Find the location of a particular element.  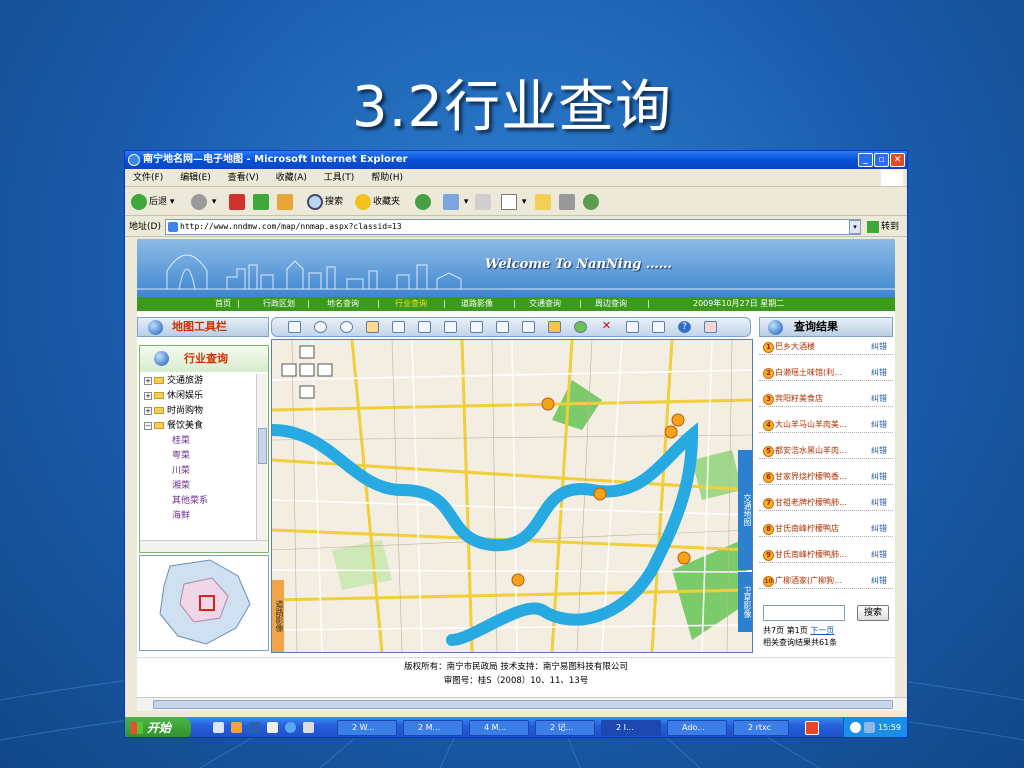

menu-edit: 编辑(E) is located at coordinates (195, 178).